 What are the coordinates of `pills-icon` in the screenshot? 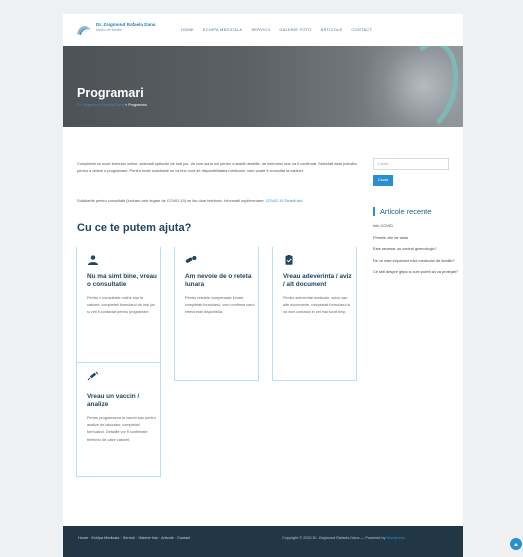 It's located at (191, 259).